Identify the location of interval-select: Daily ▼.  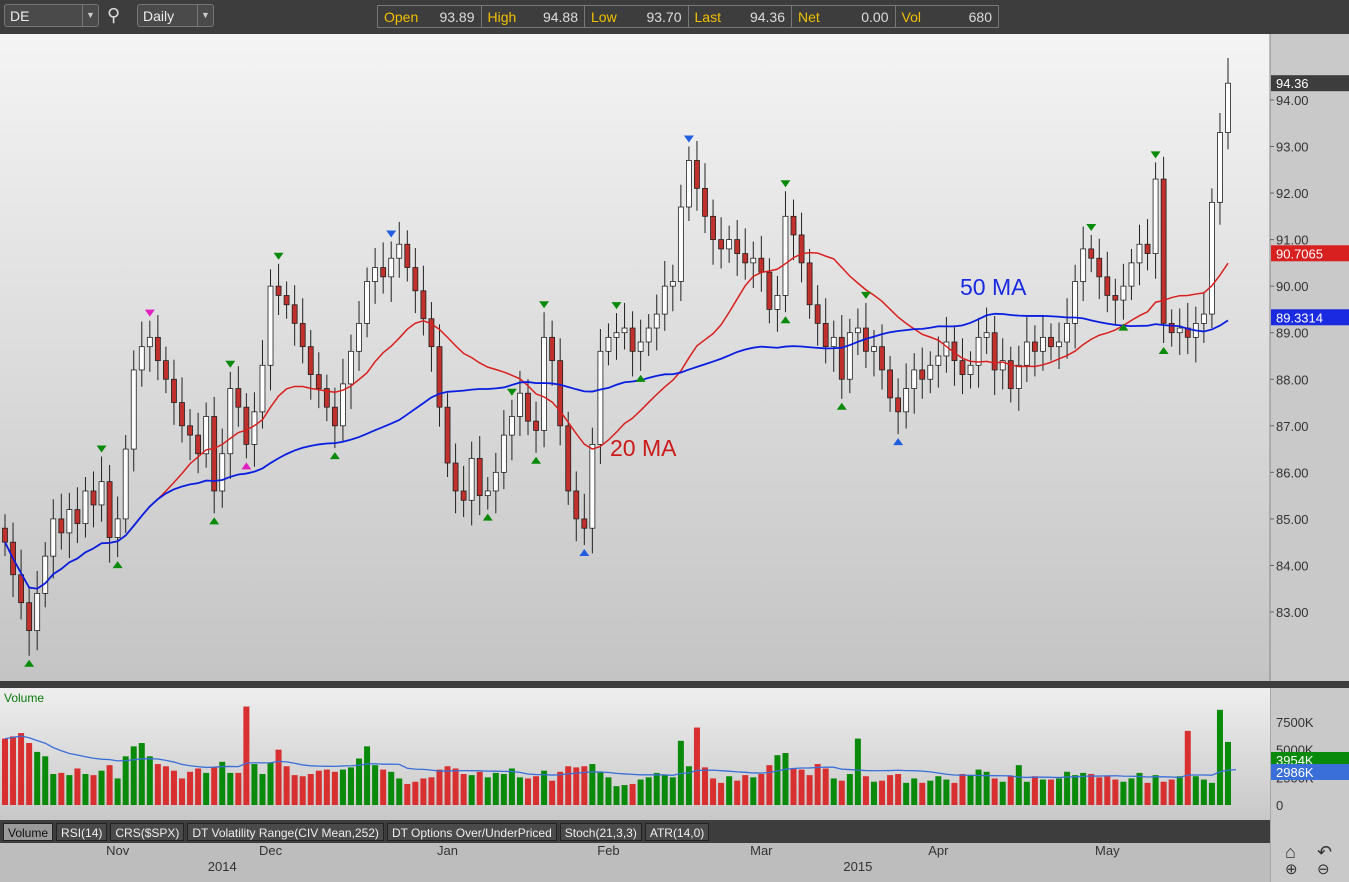
(175, 15).